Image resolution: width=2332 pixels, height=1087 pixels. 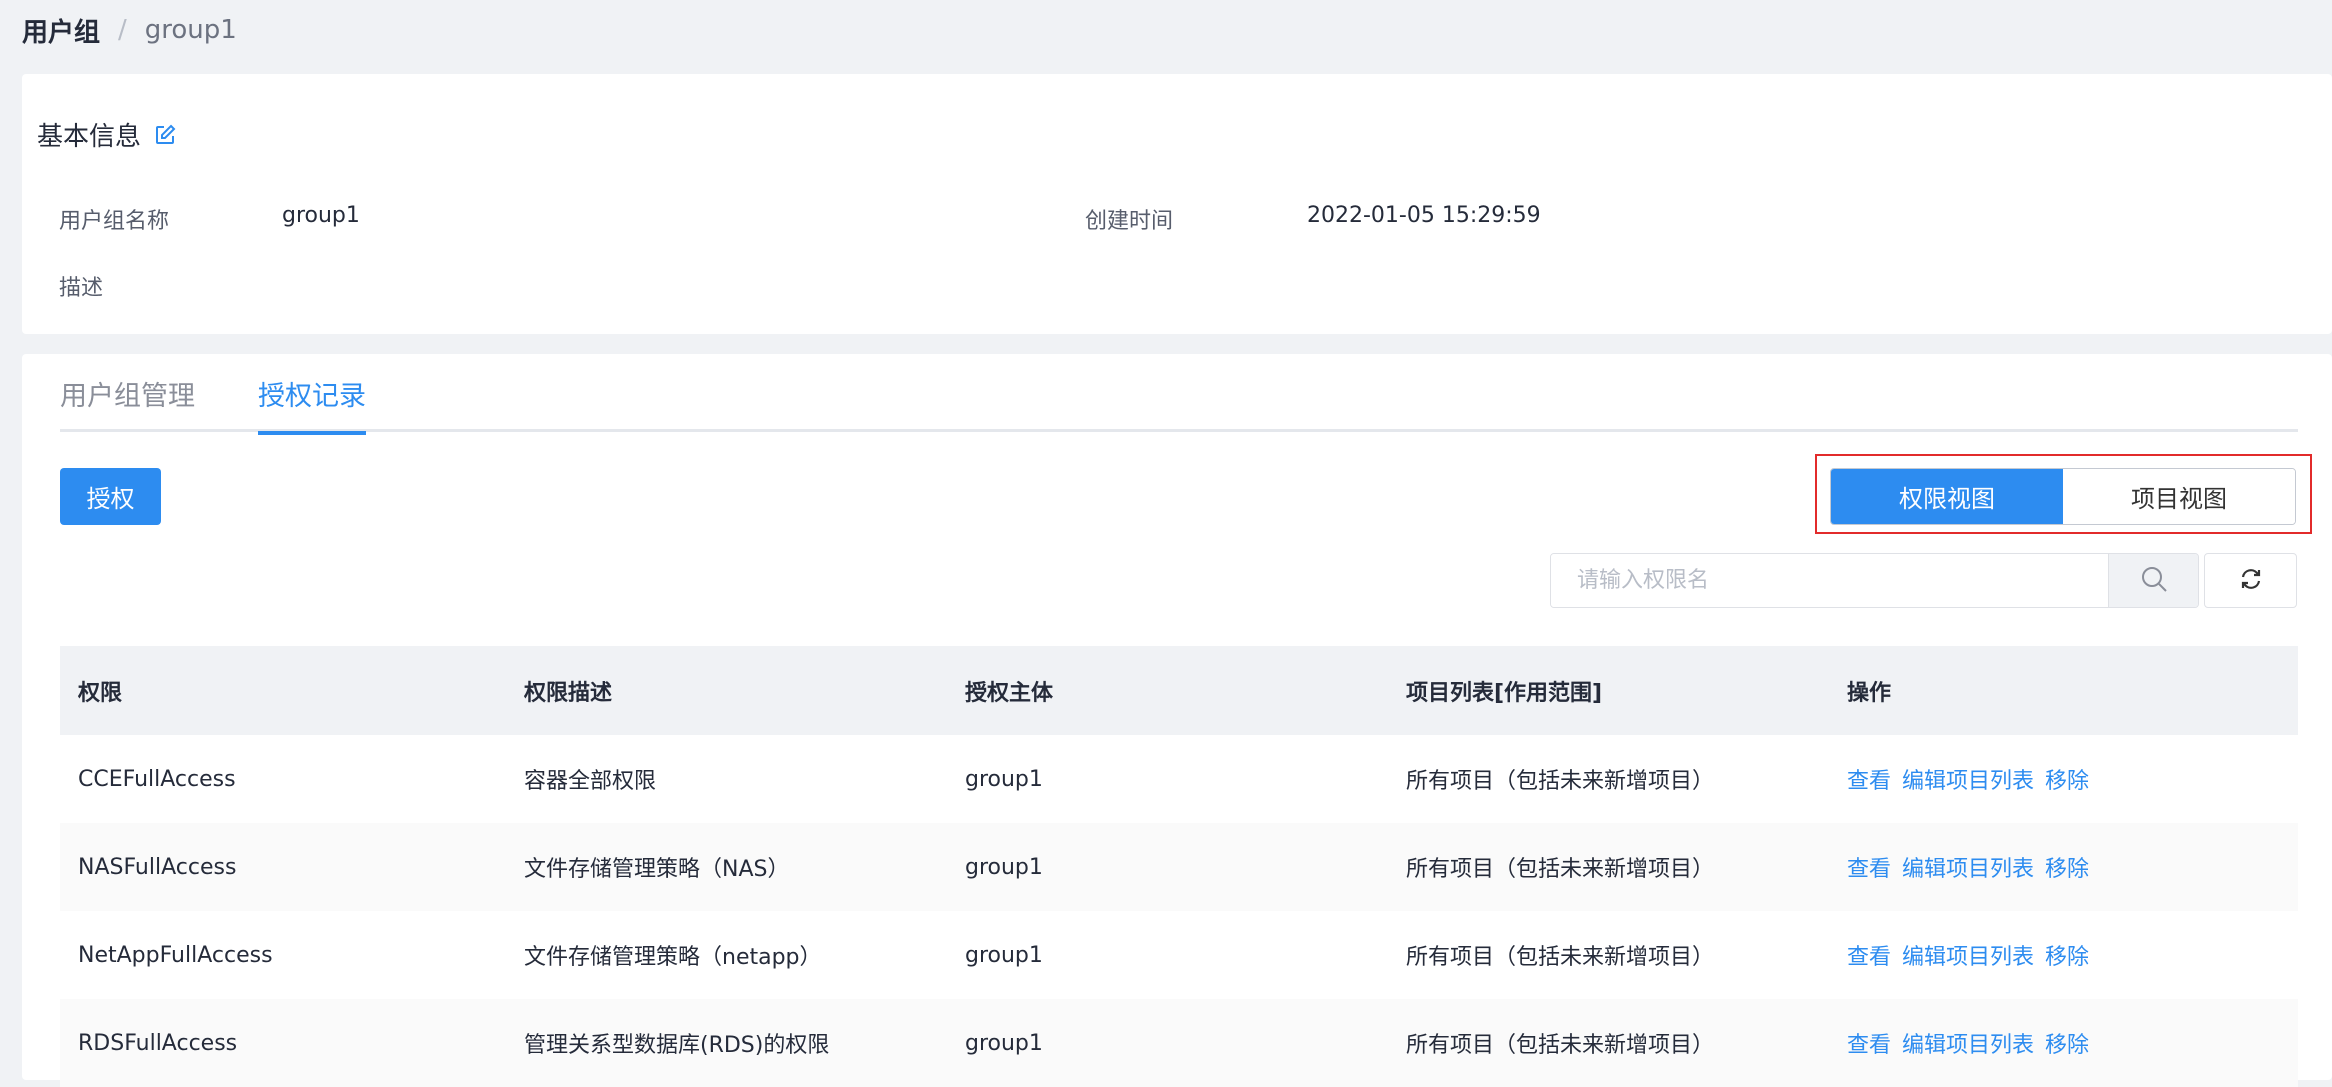 What do you see at coordinates (1179, 690) in the screenshot?
I see `table-header: 权限 权限描述 授权主体 项目列表[作用范围] 操作` at bounding box center [1179, 690].